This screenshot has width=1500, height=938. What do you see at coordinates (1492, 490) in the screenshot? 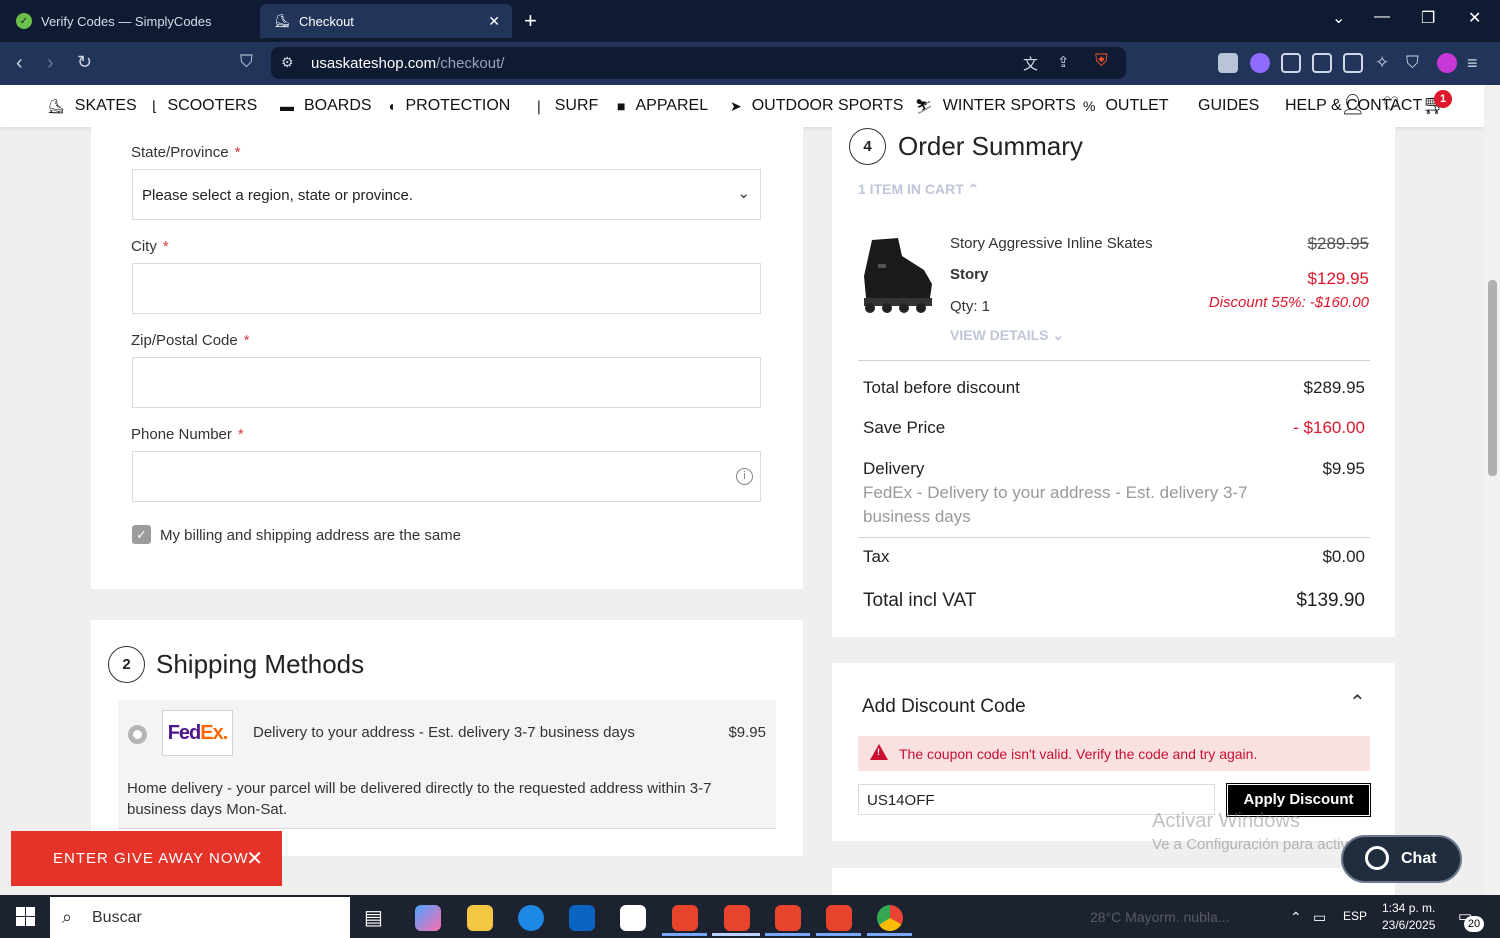
I see `page-scrollbar` at bounding box center [1492, 490].